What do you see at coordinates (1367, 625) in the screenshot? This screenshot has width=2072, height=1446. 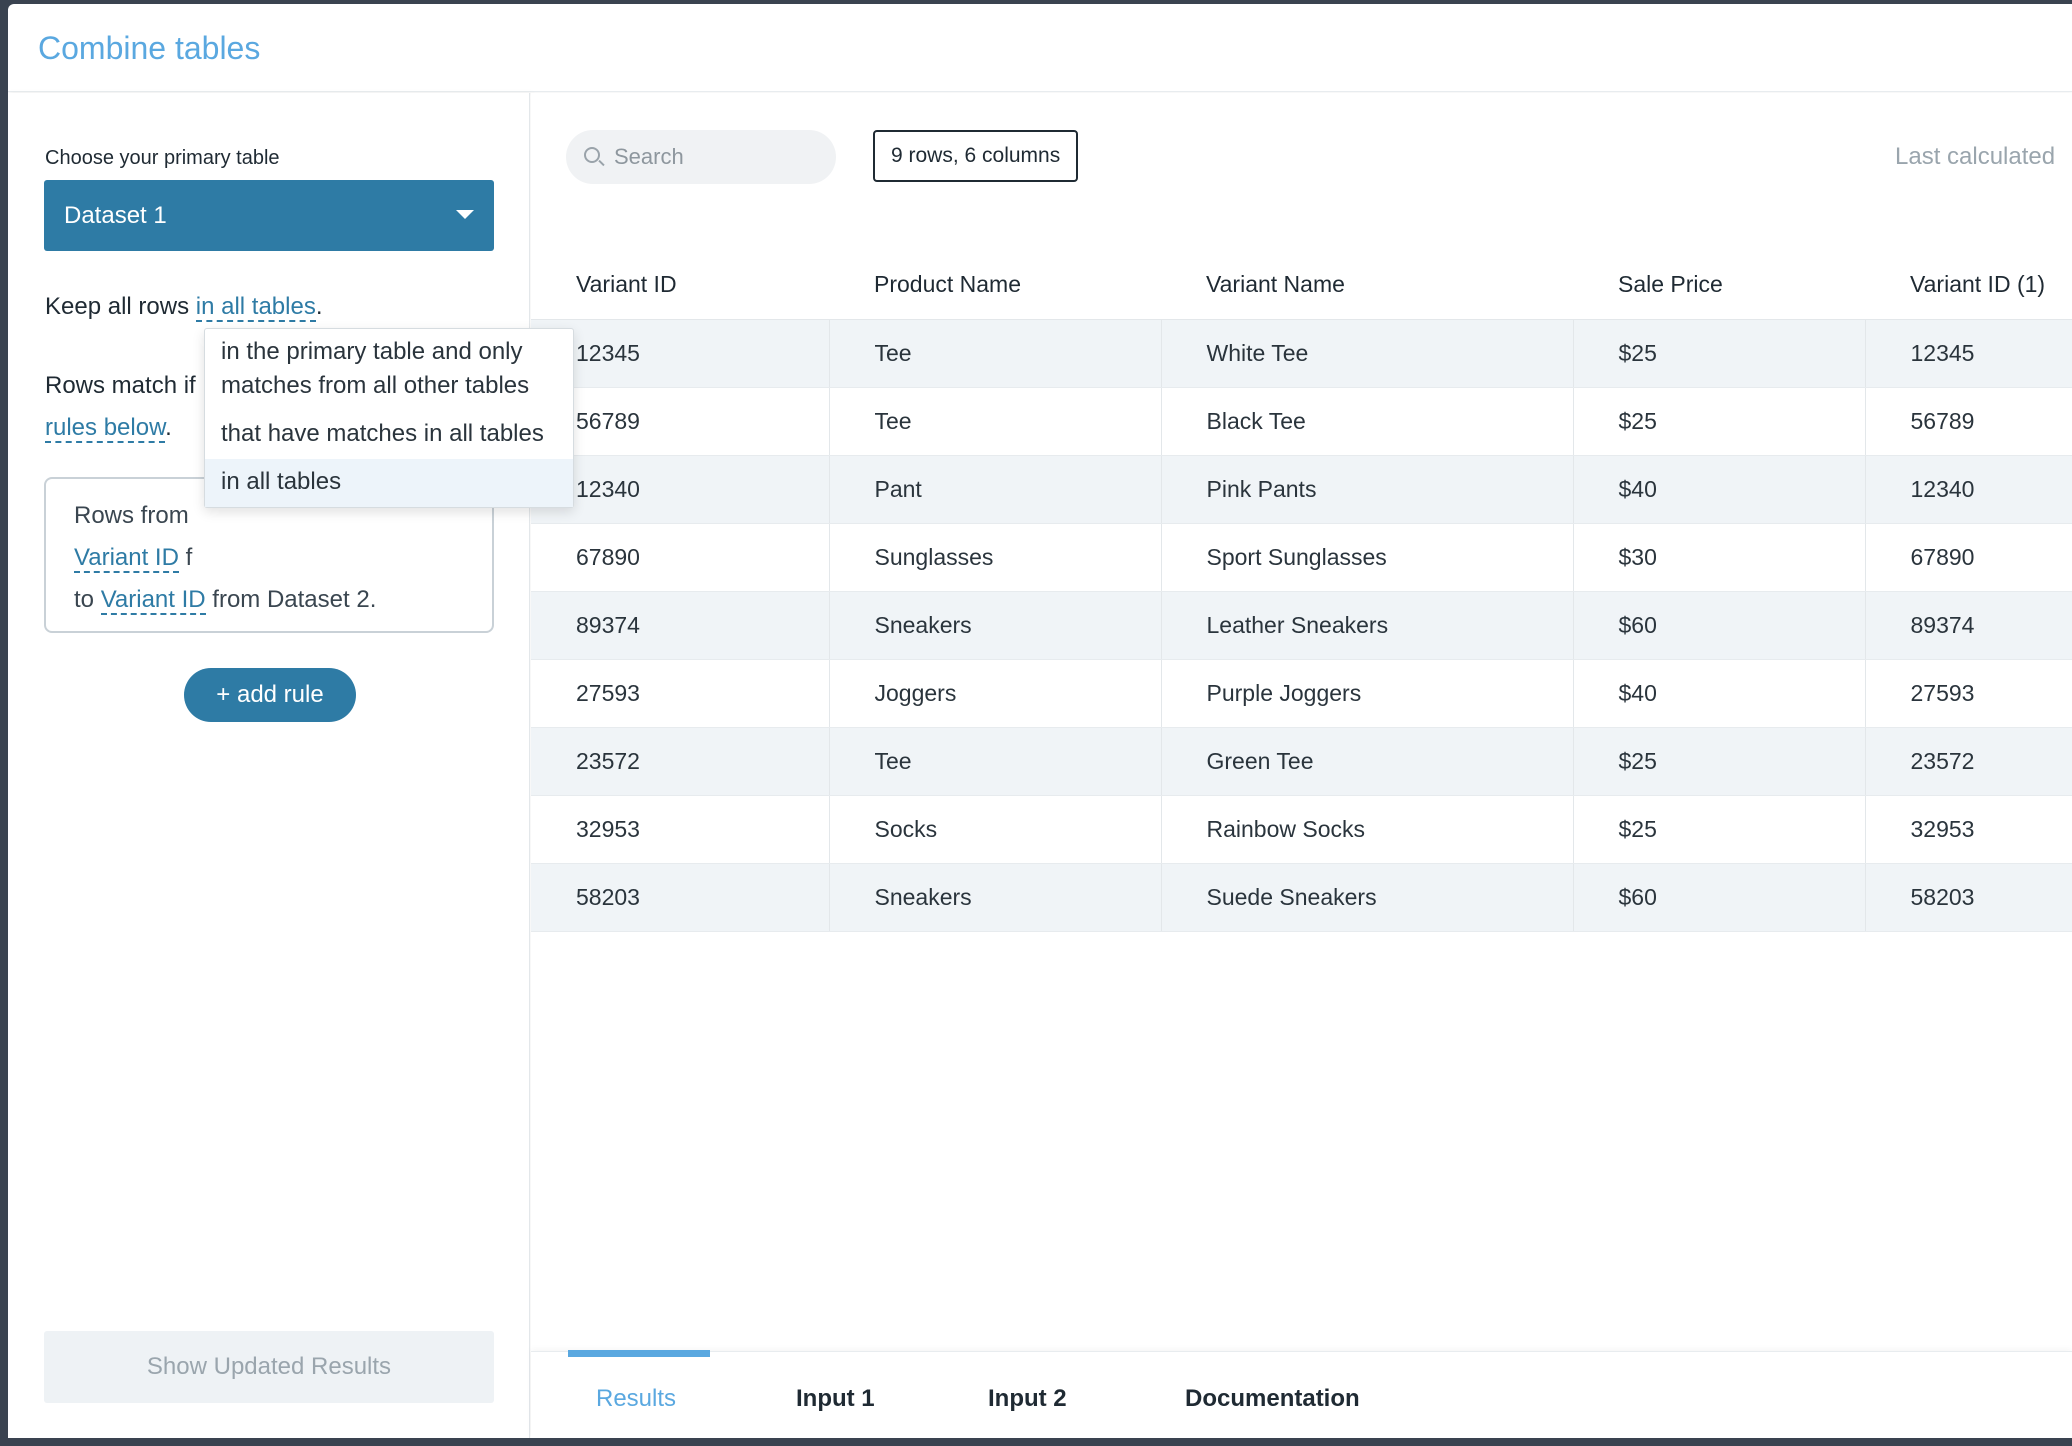 I see `table-cell: Leather Sneakers` at bounding box center [1367, 625].